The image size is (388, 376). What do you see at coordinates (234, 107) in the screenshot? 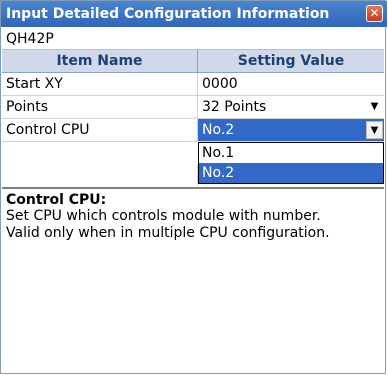
I see `points-value: 32 Points` at bounding box center [234, 107].